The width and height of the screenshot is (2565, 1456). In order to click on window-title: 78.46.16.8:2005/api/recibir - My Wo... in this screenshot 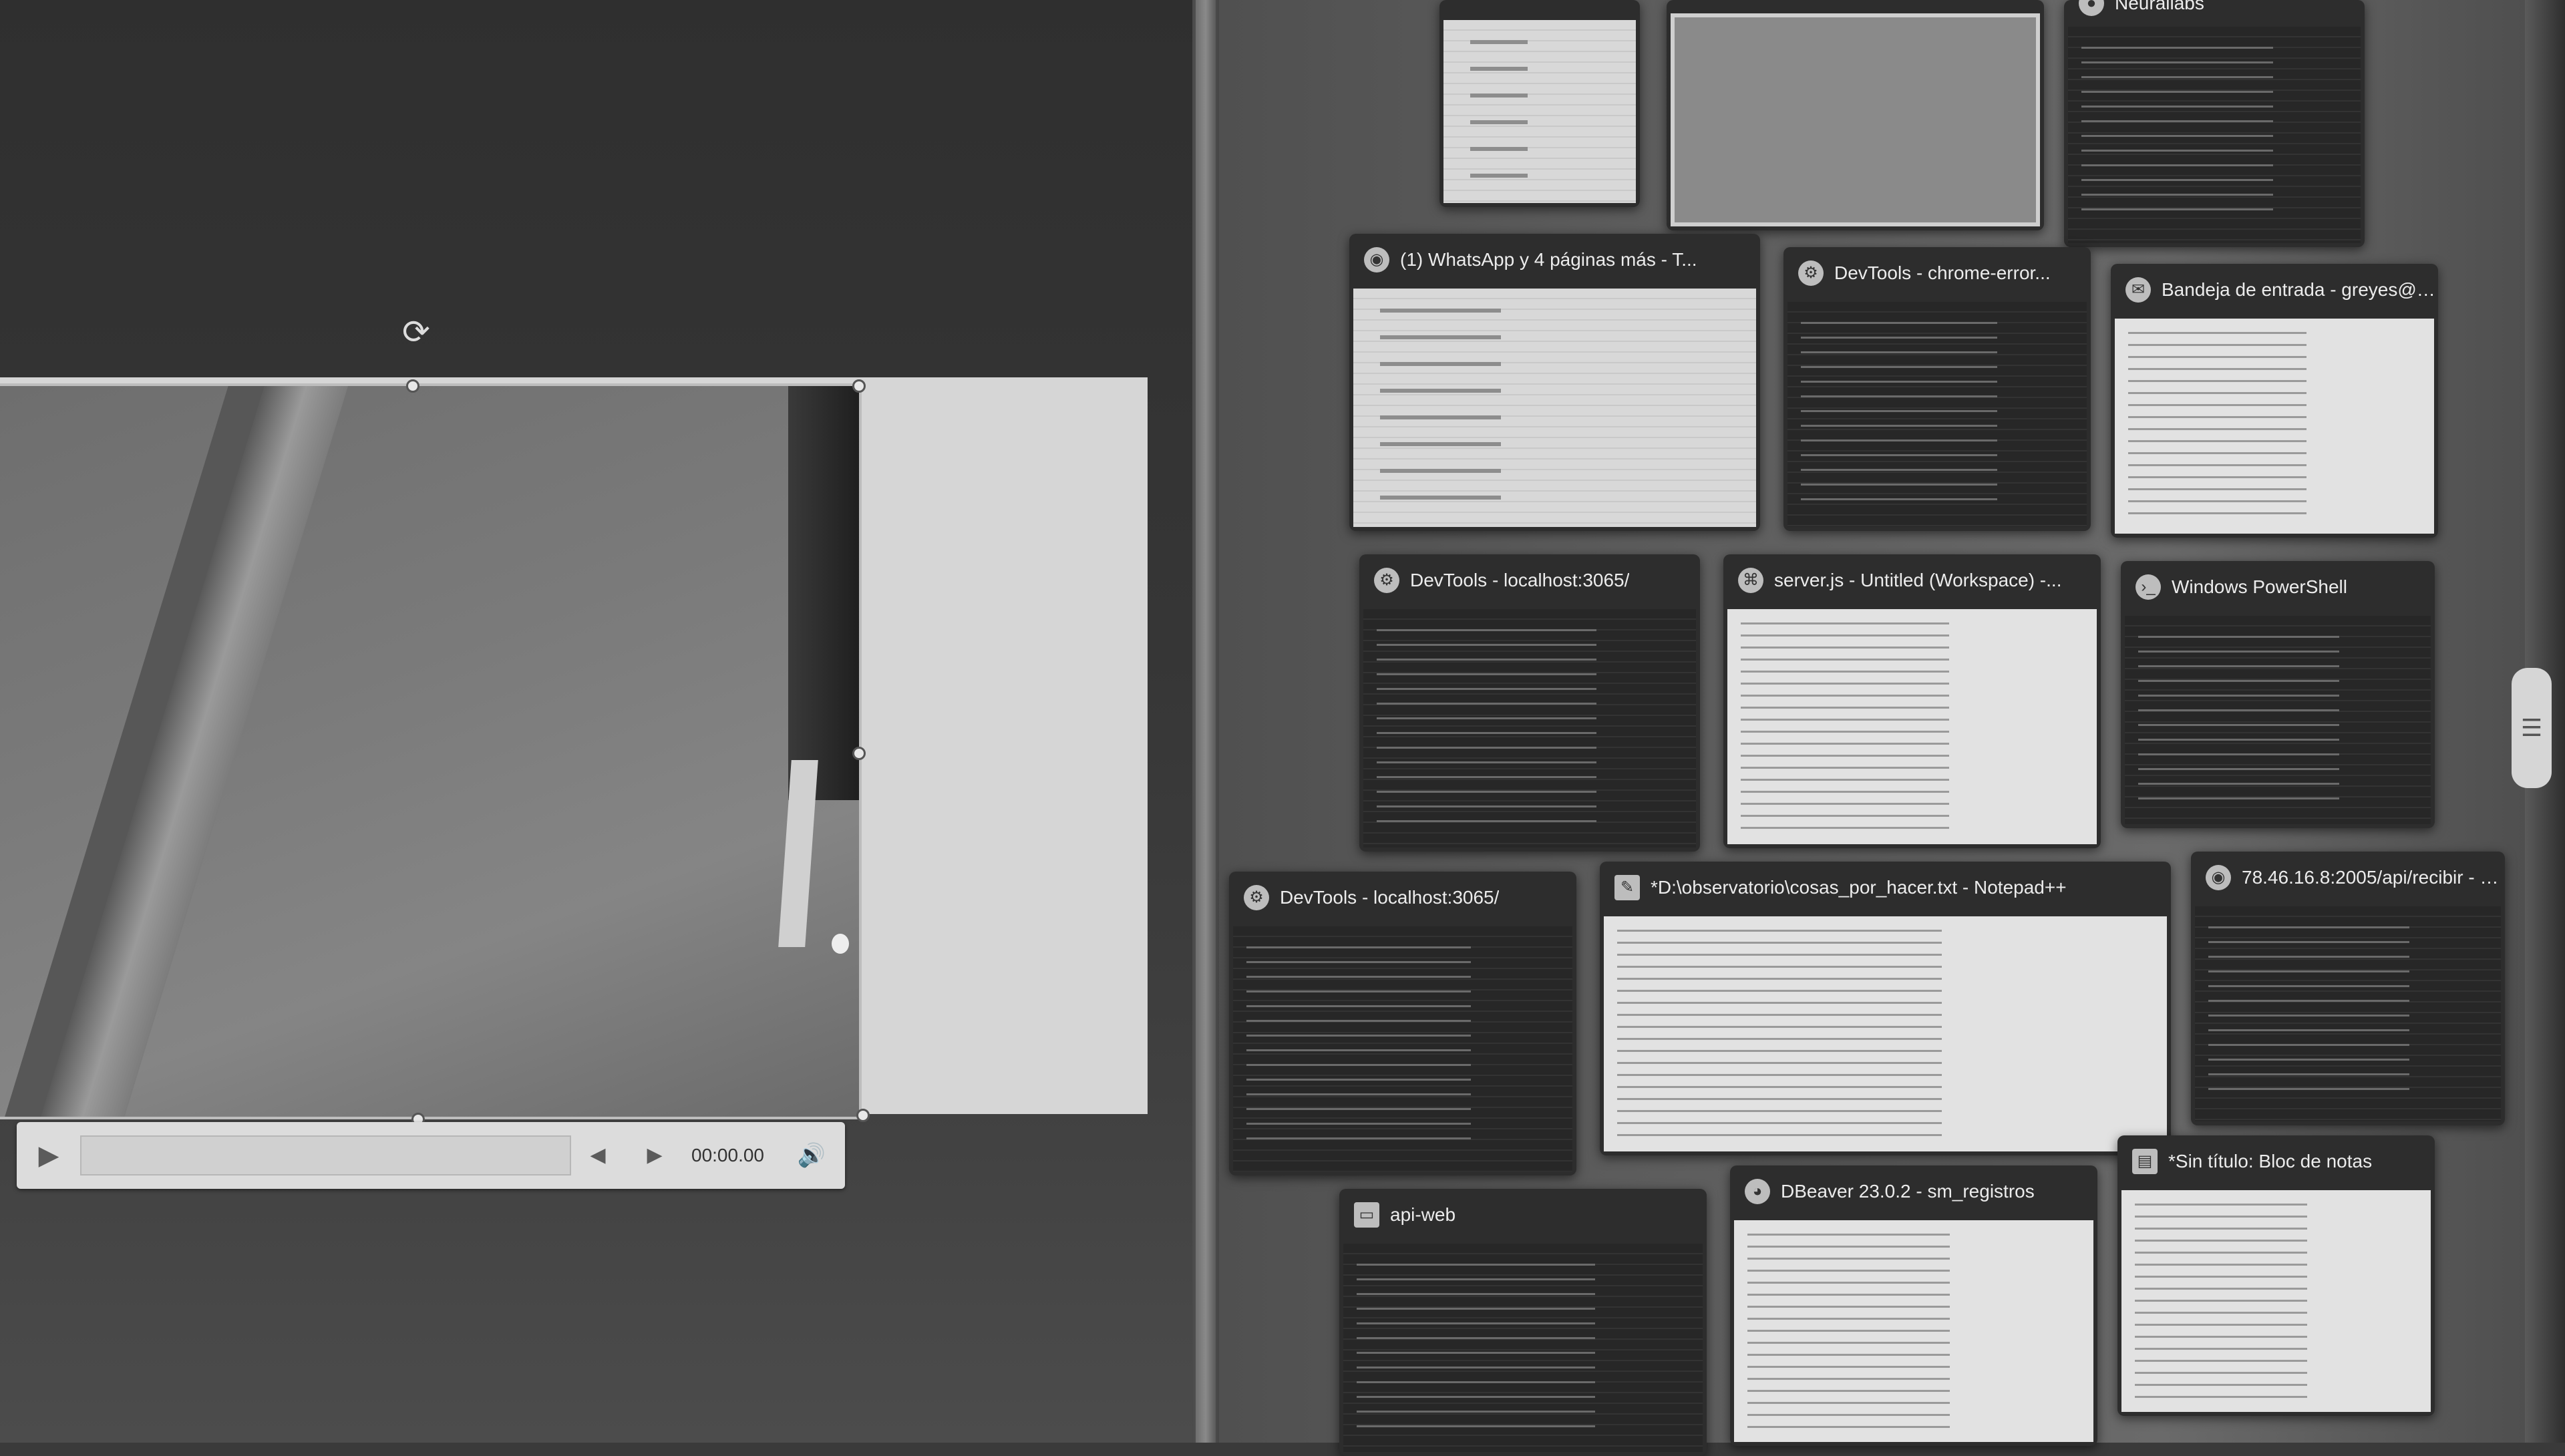, I will do `click(2373, 878)`.